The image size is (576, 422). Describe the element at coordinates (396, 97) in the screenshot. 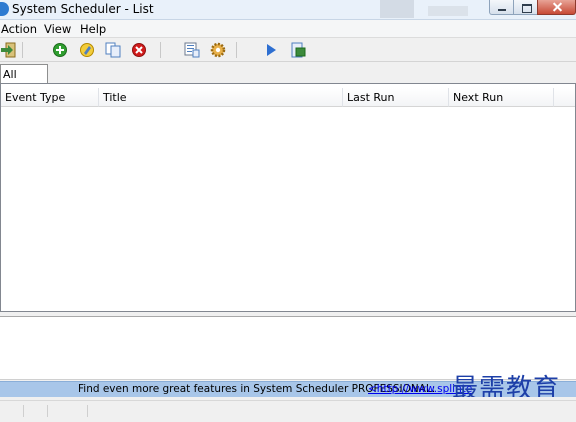

I see `column-header-last-run: Last Run` at that location.